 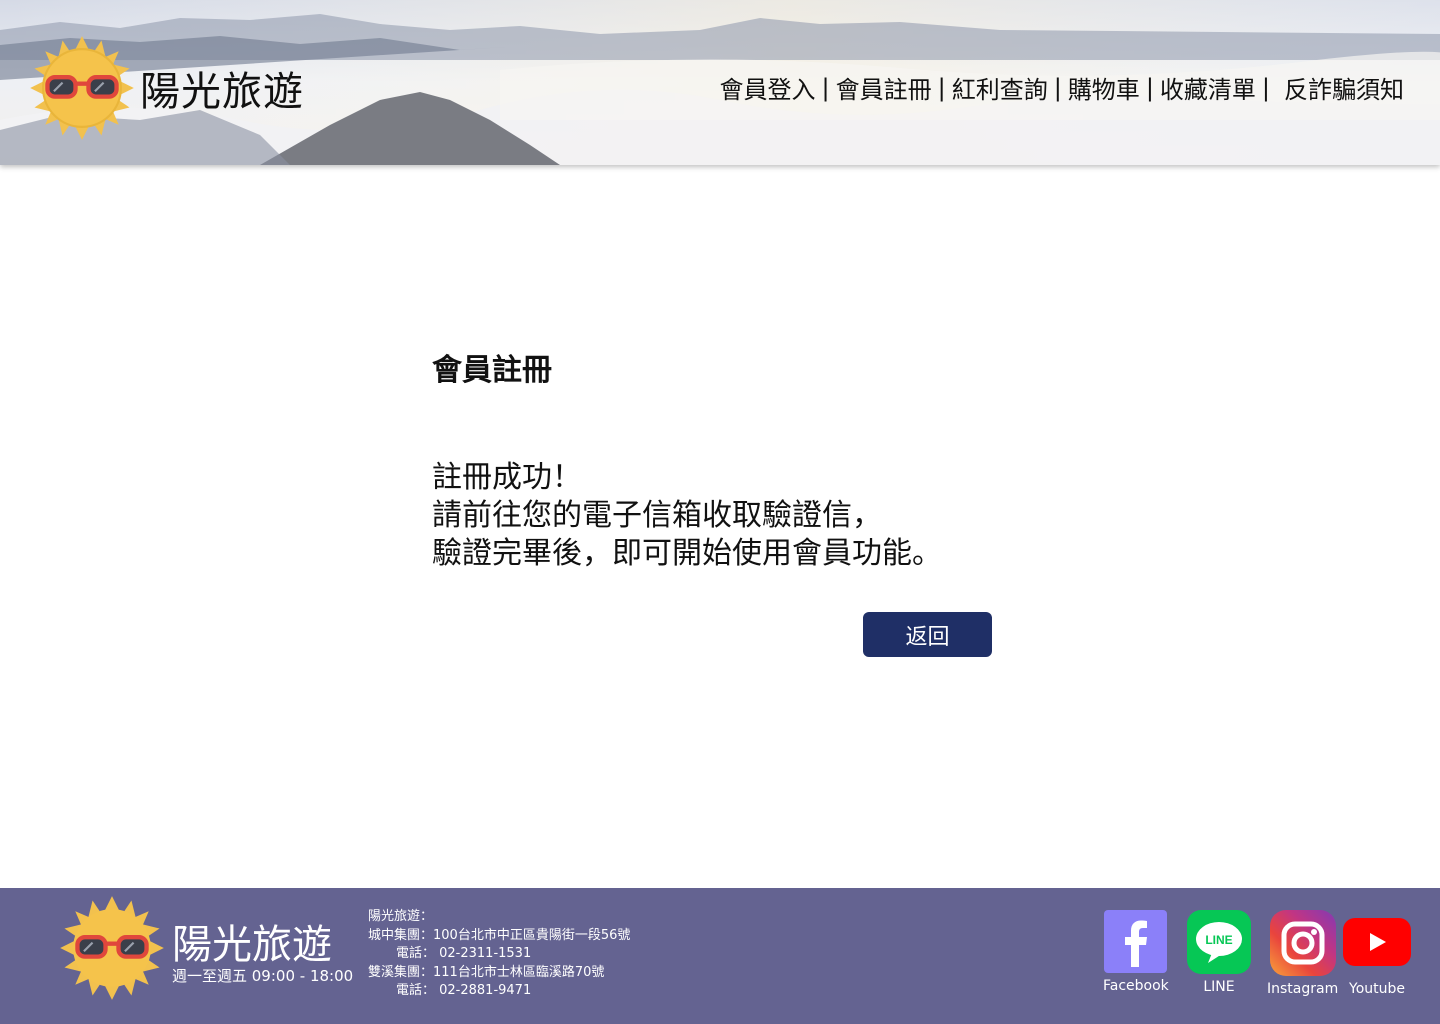 I want to click on success-message-line: 註冊成功！, so click(x=507, y=477).